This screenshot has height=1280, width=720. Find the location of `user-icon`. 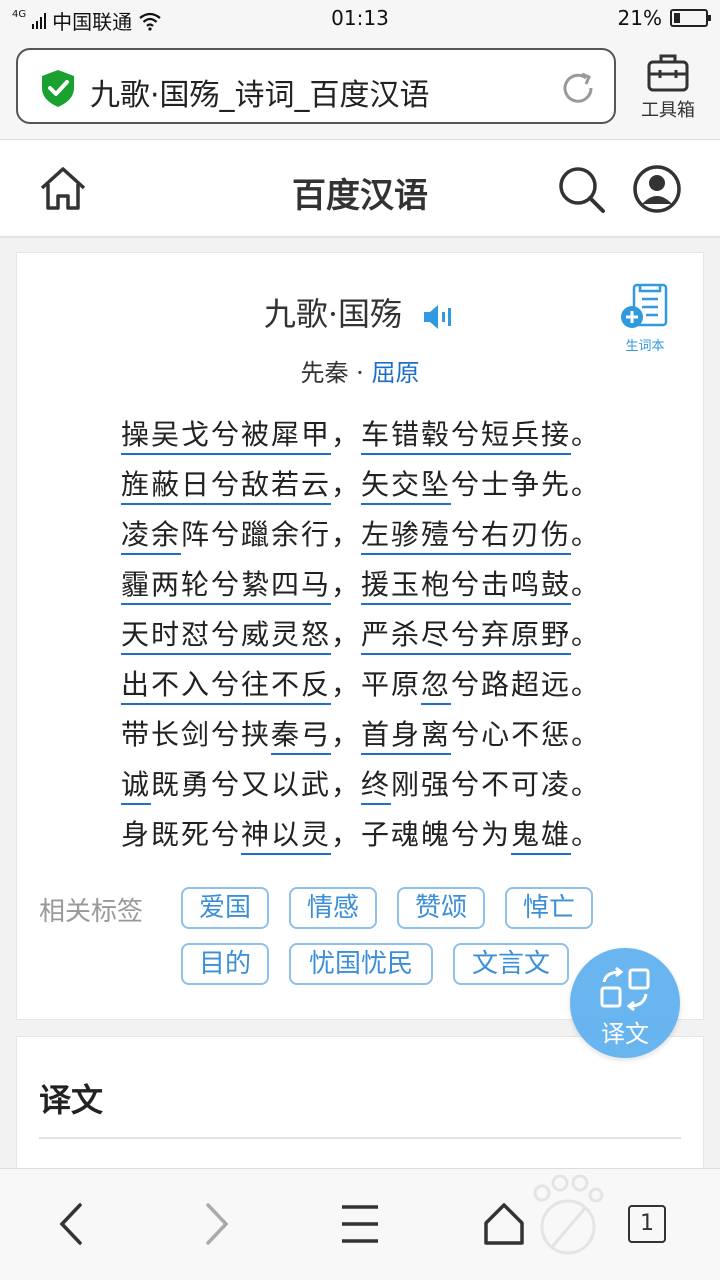

user-icon is located at coordinates (657, 189).